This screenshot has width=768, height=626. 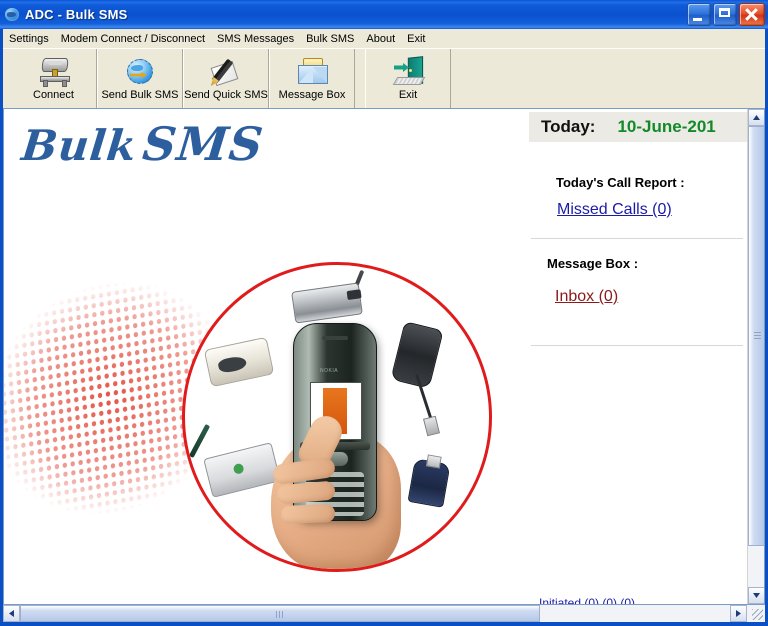 What do you see at coordinates (140, 71) in the screenshot?
I see `globe-arrow-icon` at bounding box center [140, 71].